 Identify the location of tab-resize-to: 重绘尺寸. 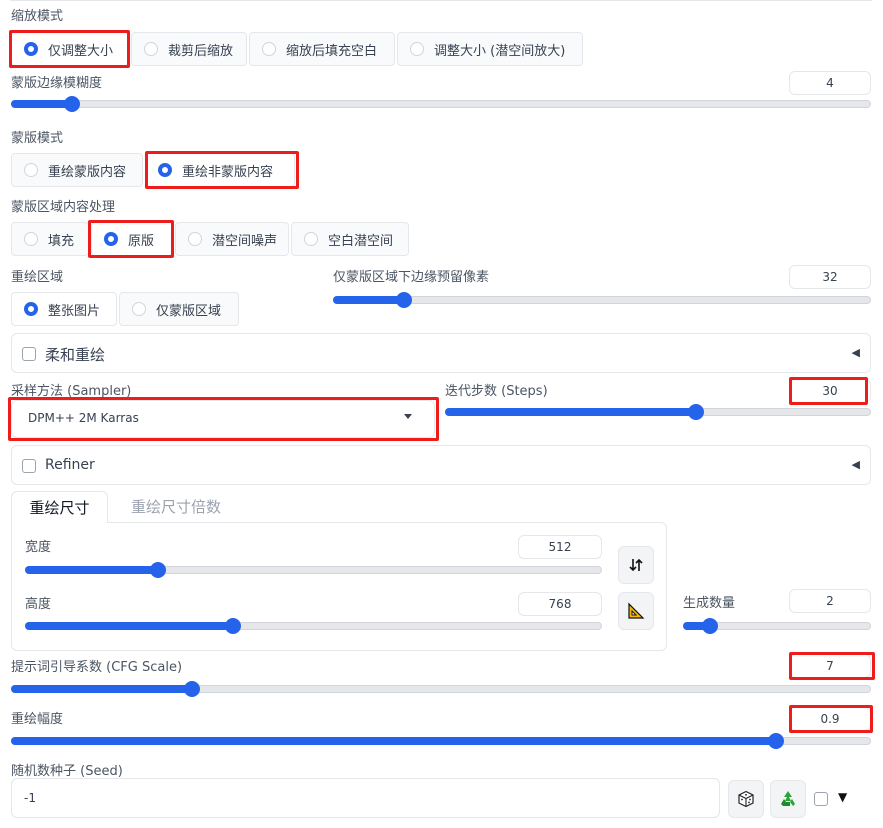
(59, 507).